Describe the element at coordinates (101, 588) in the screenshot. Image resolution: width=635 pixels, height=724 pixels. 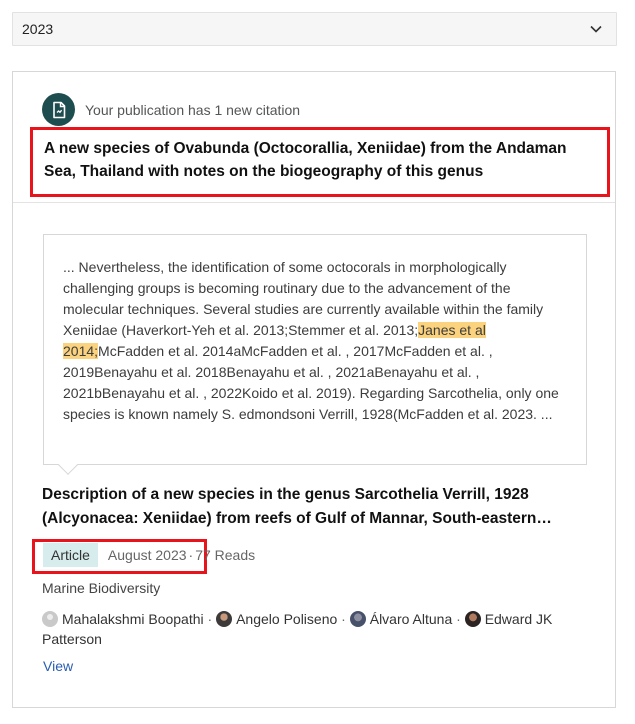
I see `journal-name: Marine Biodiversity` at that location.